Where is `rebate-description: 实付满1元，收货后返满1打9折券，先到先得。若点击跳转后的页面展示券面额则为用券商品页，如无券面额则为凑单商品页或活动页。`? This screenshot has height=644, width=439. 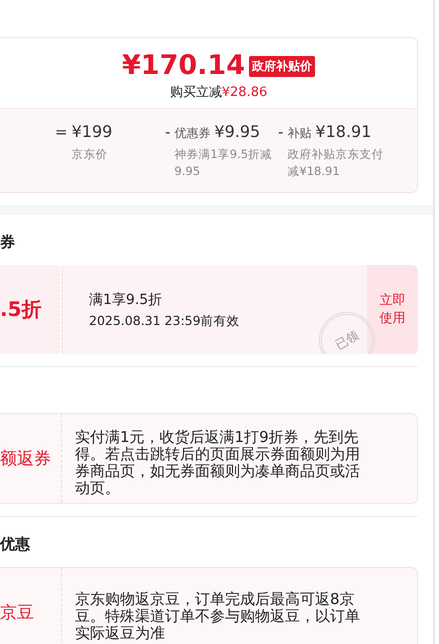
rebate-description: 实付满1元，收货后返满1打9折券，先到先得。若点击跳转后的页面展示券面额则为用券商品页，如无券面额则为凑单商品页或活动页。 is located at coordinates (217, 462).